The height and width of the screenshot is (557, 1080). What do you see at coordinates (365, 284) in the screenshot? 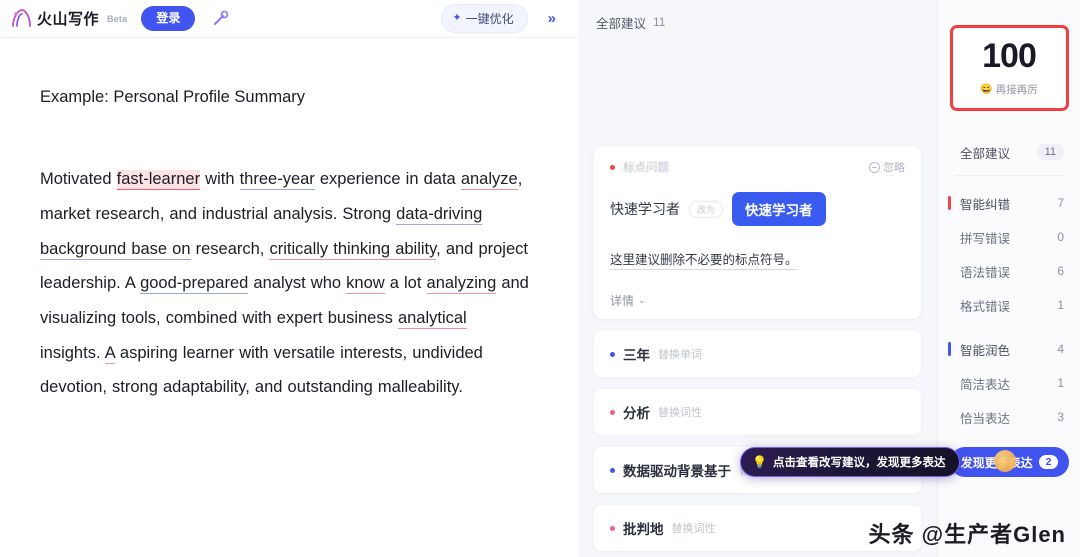
I see `flagged-text: know` at bounding box center [365, 284].